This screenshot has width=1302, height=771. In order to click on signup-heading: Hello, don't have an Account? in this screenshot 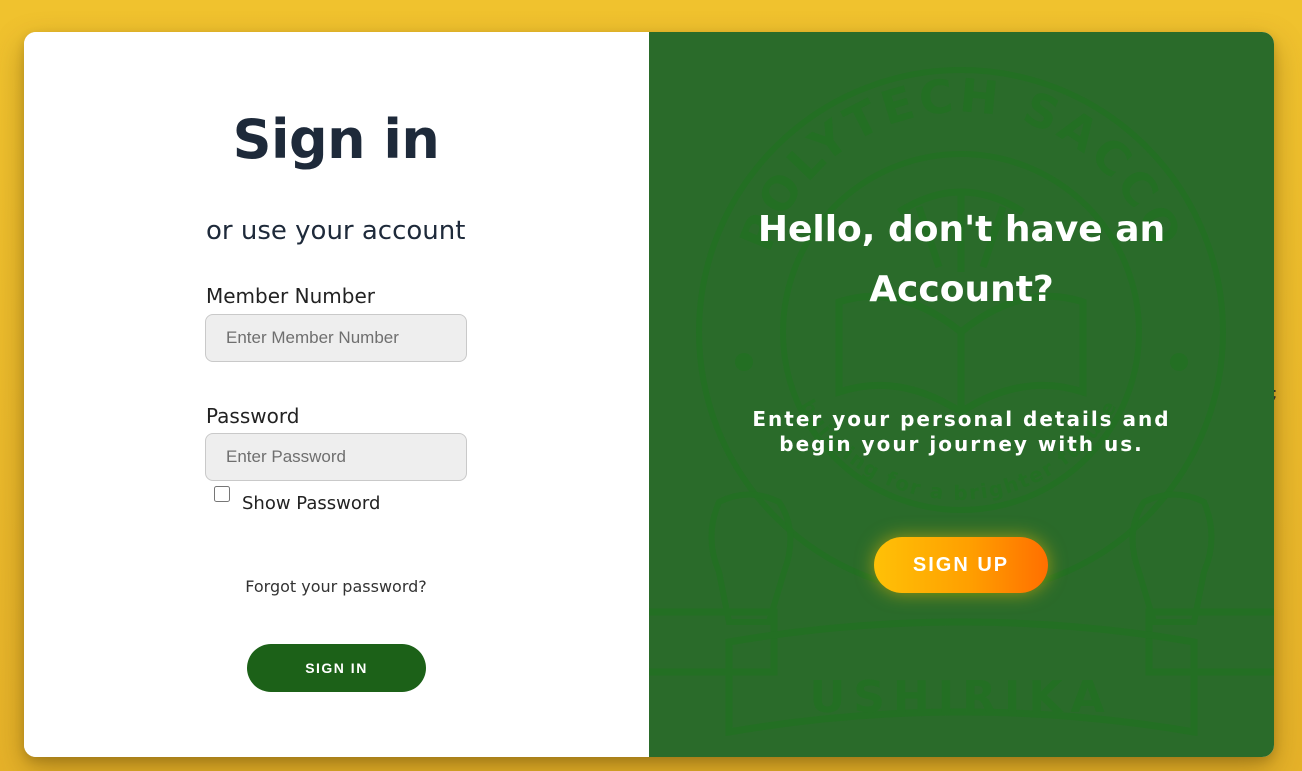, I will do `click(961, 259)`.